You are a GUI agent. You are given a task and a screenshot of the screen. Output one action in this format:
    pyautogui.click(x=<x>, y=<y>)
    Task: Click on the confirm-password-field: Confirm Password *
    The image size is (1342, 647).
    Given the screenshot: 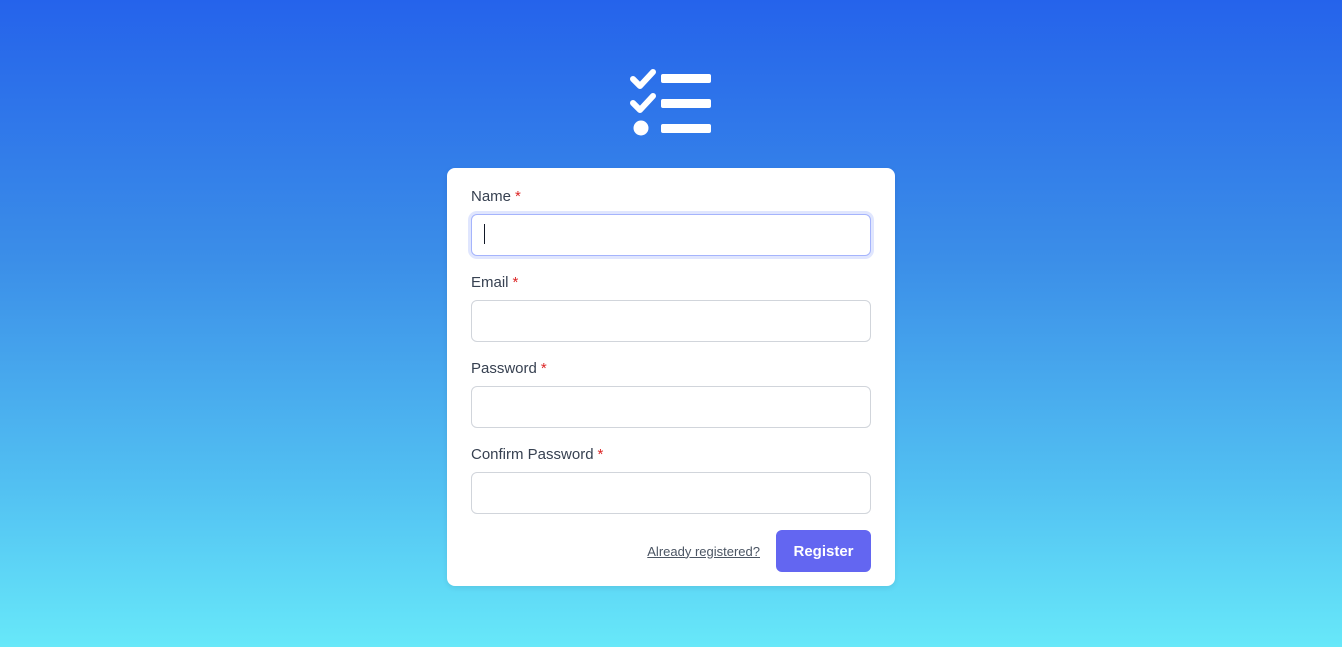 What is the action you would take?
    pyautogui.click(x=671, y=479)
    